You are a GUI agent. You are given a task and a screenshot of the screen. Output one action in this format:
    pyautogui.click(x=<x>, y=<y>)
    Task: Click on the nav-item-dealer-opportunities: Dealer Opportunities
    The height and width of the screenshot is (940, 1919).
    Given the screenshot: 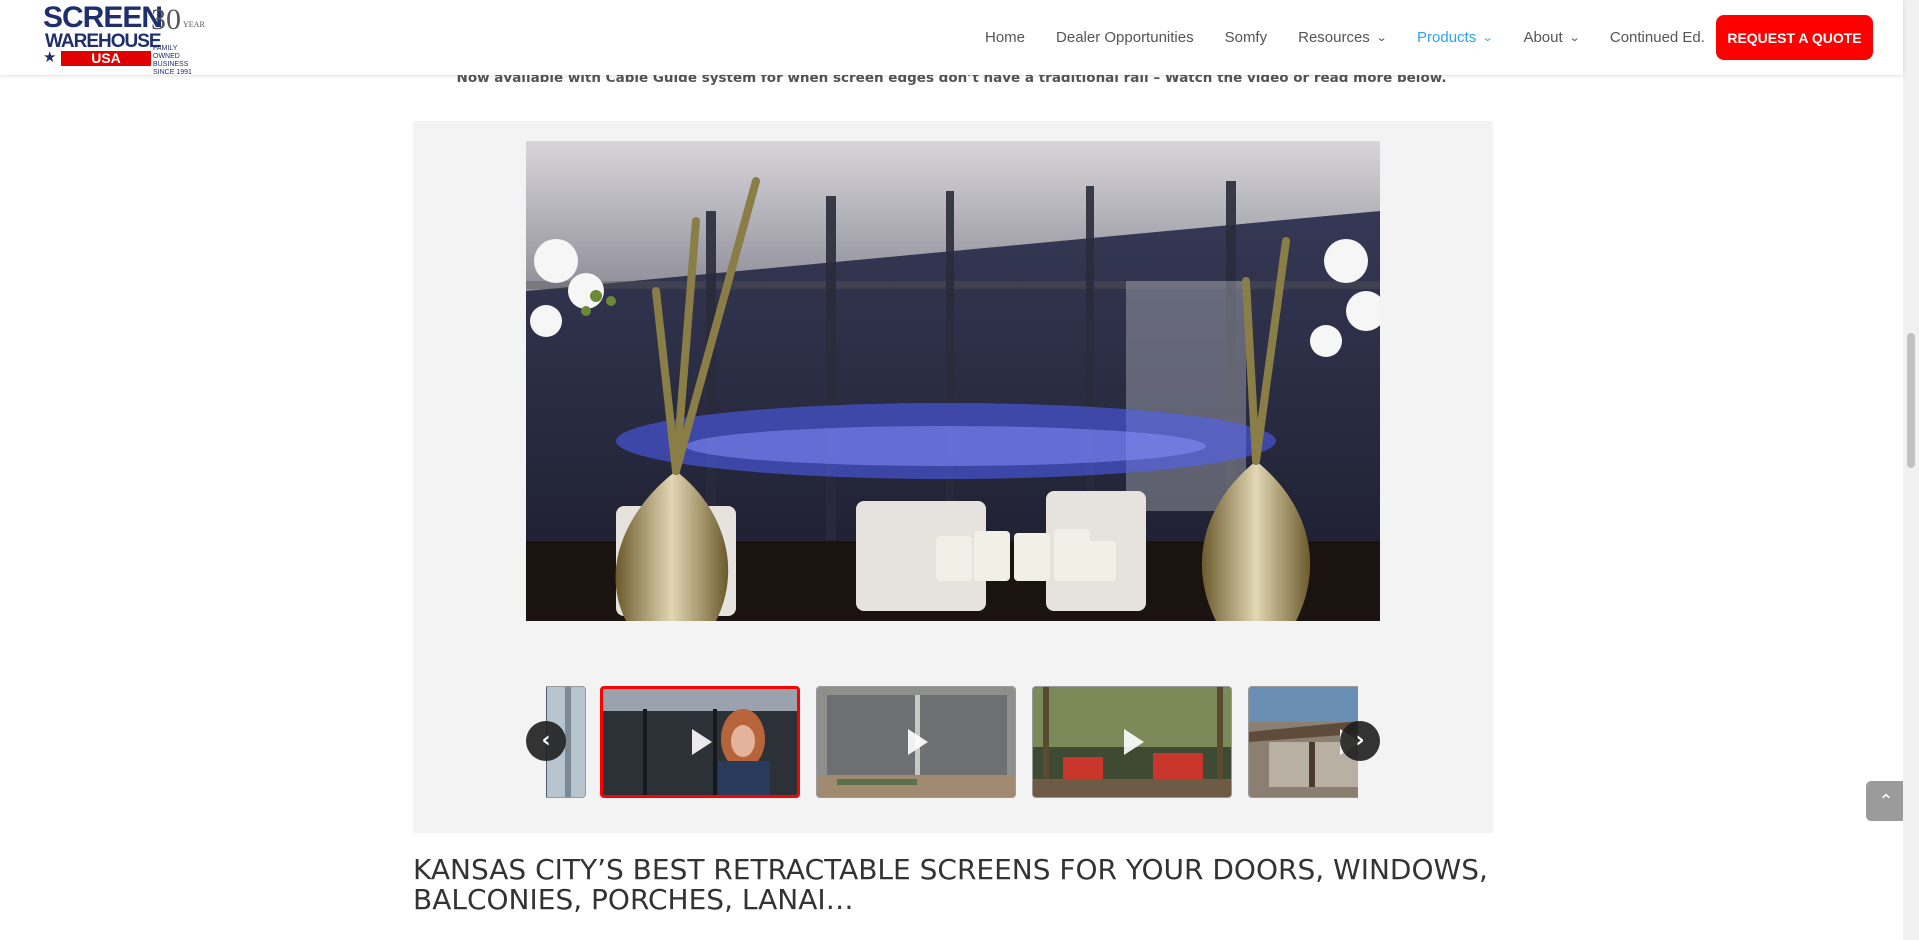 What is the action you would take?
    pyautogui.click(x=1125, y=37)
    